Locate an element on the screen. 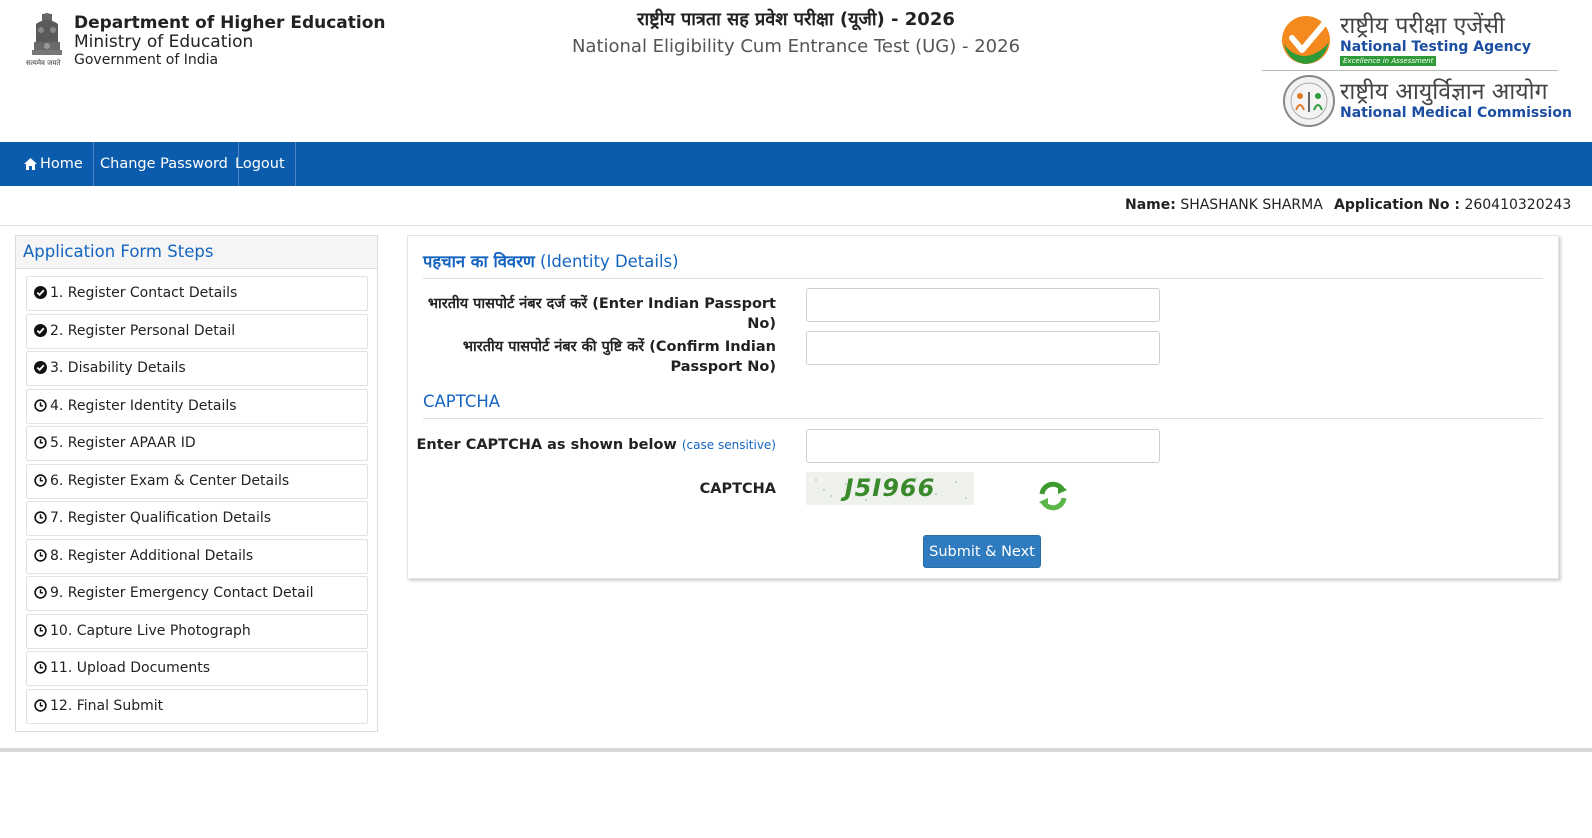 The image size is (1592, 838). sidebar-step-label: 10. Capture Live Photograph is located at coordinates (150, 630).